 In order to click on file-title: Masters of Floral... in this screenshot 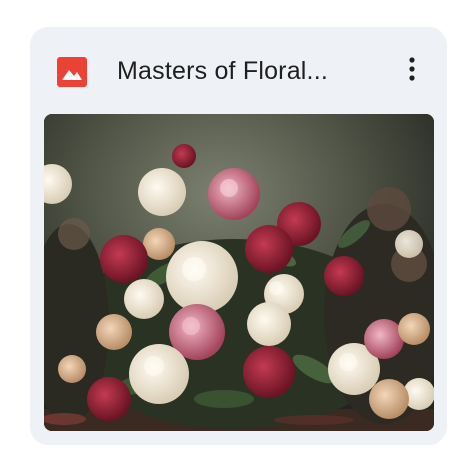, I will do `click(247, 71)`.